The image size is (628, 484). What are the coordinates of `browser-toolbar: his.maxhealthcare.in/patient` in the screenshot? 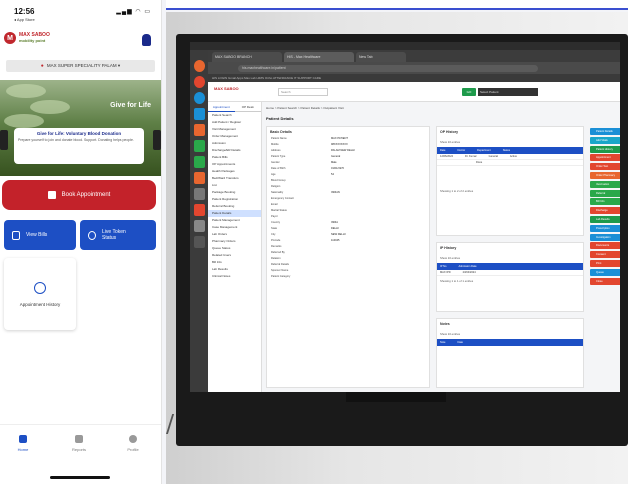 It's located at (414, 68).